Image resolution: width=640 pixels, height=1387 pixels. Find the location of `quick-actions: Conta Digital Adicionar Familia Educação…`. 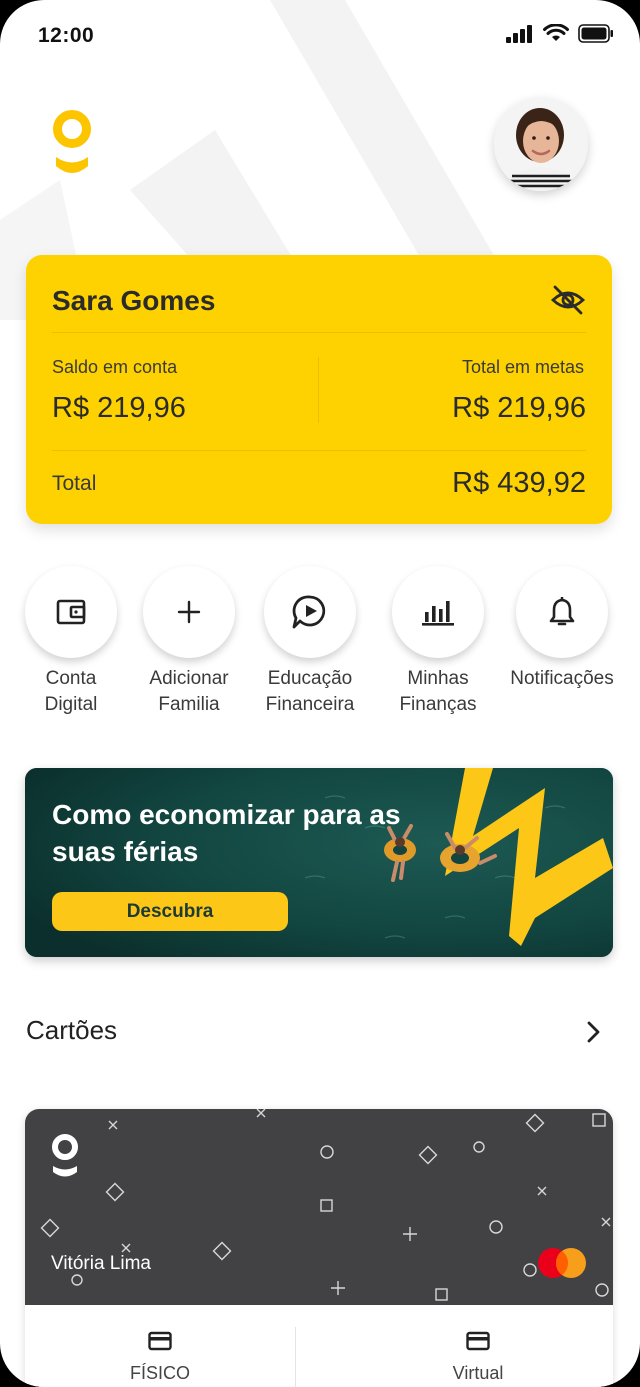

quick-actions: Conta Digital Adicionar Familia Educação… is located at coordinates (320, 646).